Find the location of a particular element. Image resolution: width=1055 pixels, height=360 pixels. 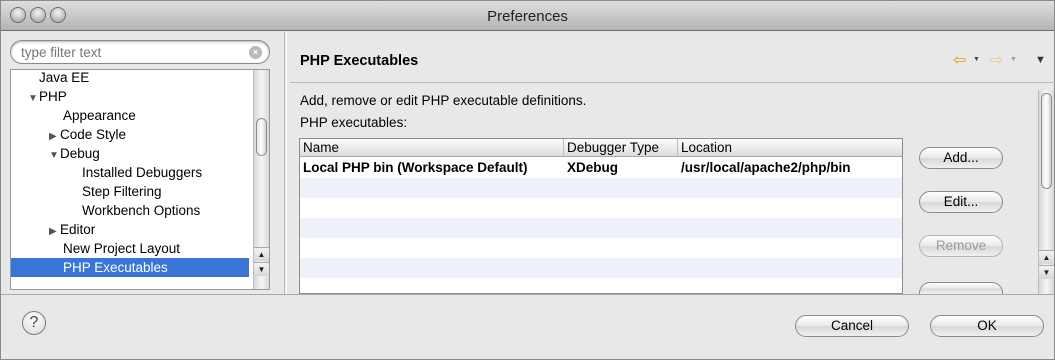

clear-icon: × is located at coordinates (255, 52).